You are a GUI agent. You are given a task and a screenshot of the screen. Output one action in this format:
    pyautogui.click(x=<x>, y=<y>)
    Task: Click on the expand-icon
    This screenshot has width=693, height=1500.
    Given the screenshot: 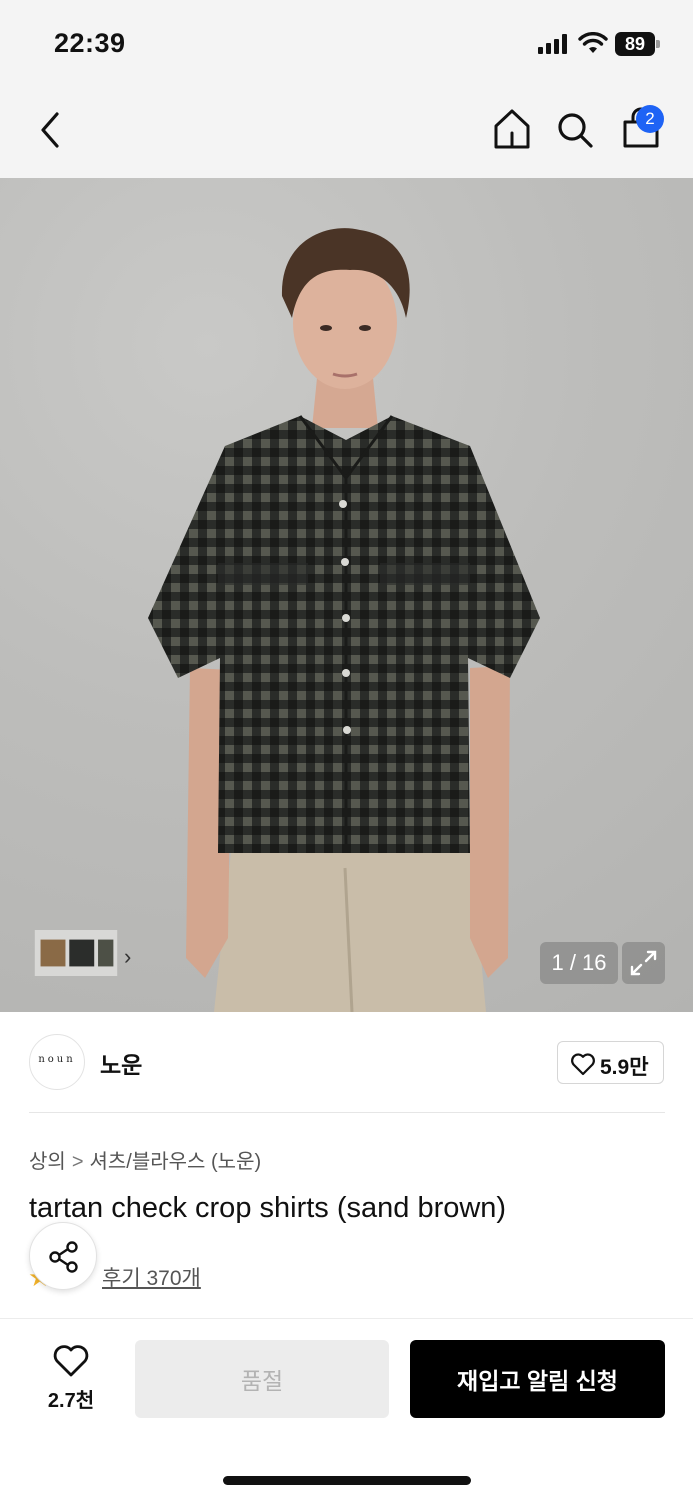 What is the action you would take?
    pyautogui.click(x=643, y=963)
    